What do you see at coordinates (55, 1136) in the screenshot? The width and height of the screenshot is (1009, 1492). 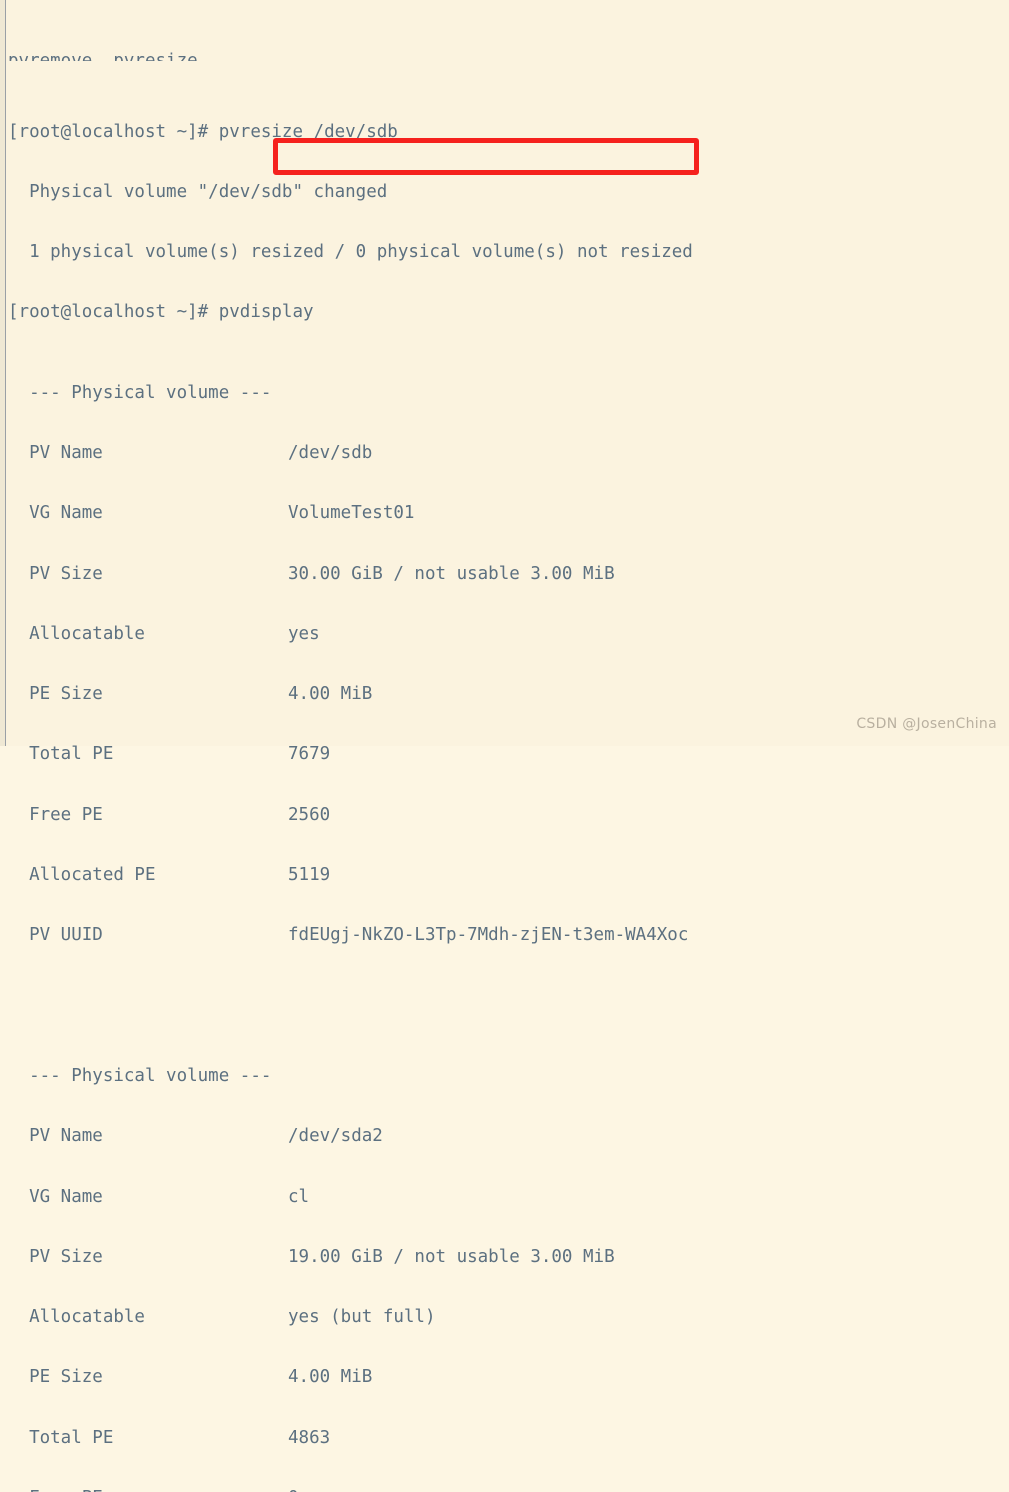 I see `pv2-label-pv-name: PV Name` at bounding box center [55, 1136].